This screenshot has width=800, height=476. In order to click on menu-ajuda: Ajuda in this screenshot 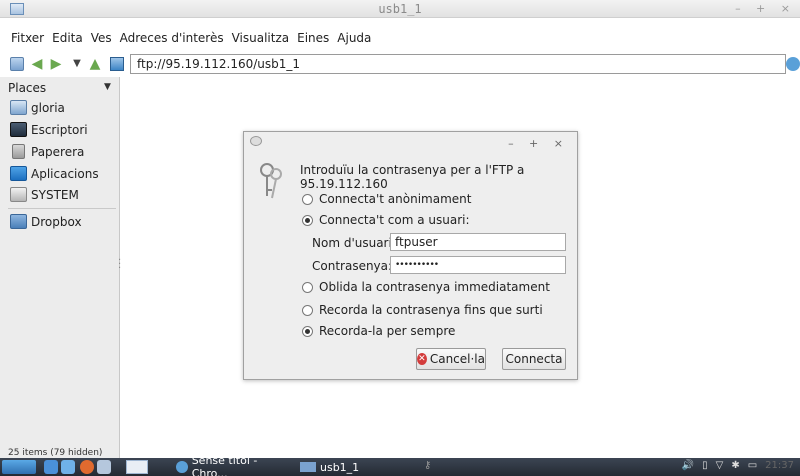, I will do `click(354, 40)`.